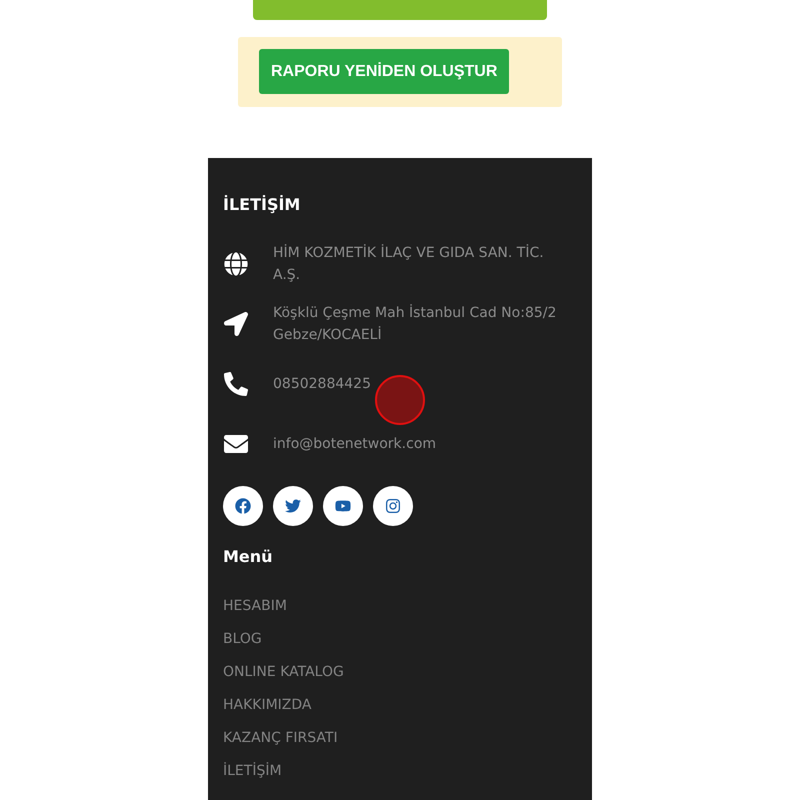  I want to click on facebook-icon, so click(243, 506).